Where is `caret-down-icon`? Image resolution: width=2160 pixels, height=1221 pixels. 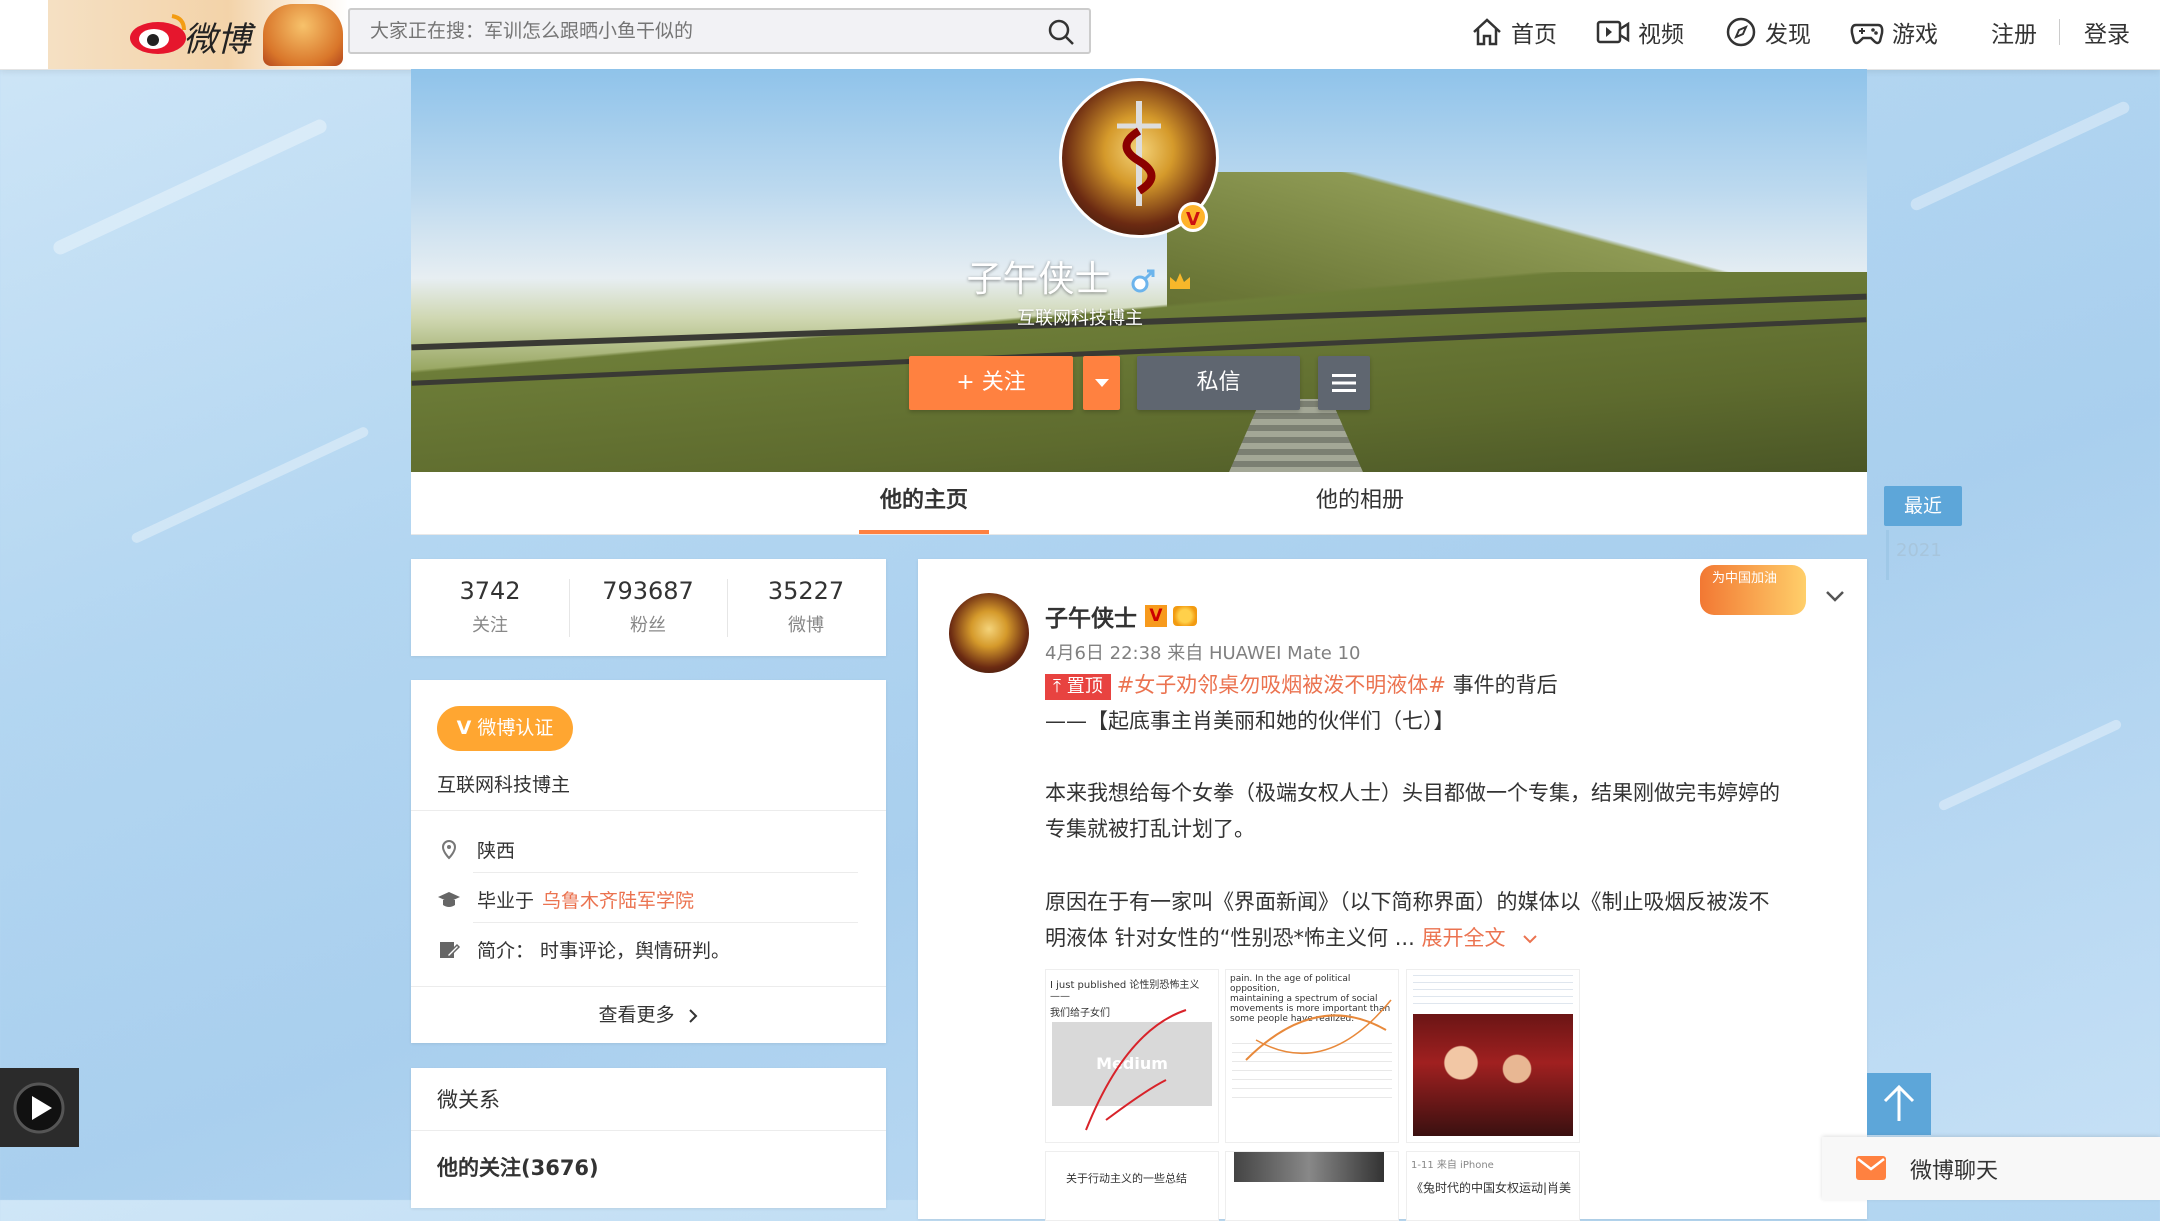 caret-down-icon is located at coordinates (1101, 383).